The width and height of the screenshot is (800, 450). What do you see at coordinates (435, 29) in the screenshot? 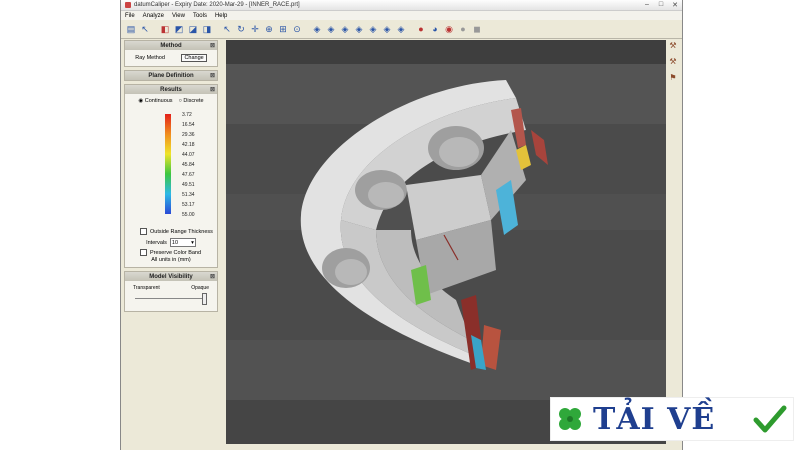
I see `sphere-icon: ◕` at bounding box center [435, 29].